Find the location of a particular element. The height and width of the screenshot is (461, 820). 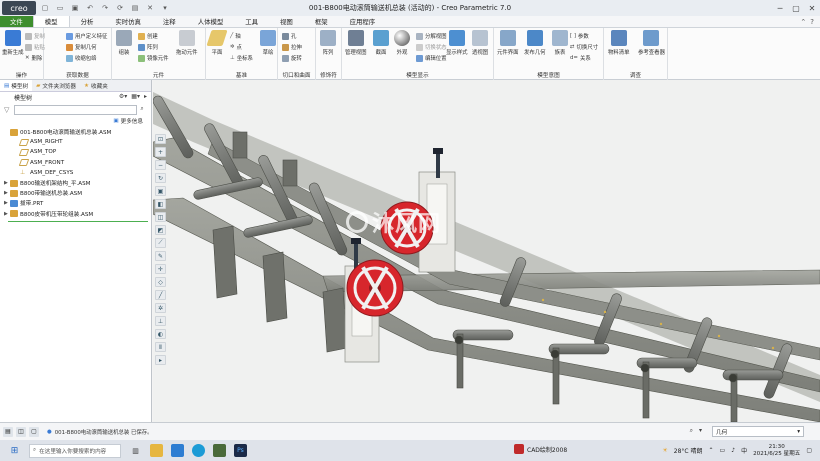

volume-icon: ♪ is located at coordinates (733, 450).